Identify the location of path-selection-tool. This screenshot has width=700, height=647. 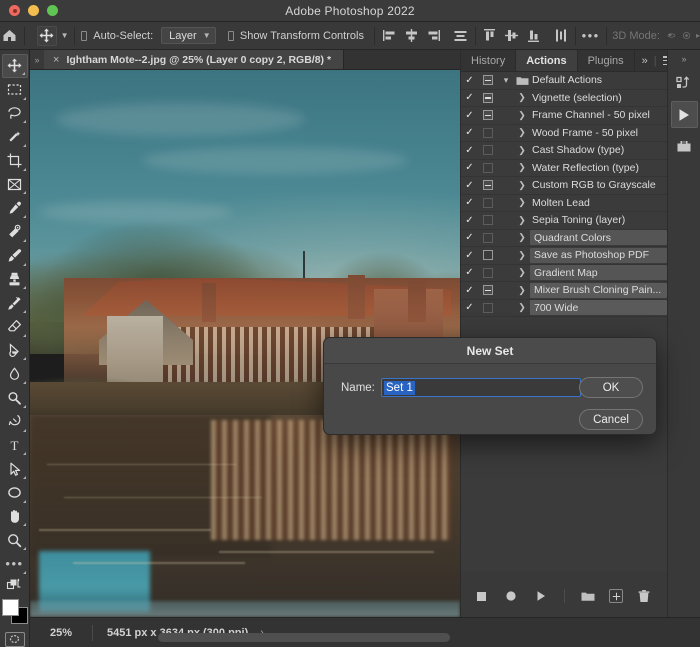
(15, 469).